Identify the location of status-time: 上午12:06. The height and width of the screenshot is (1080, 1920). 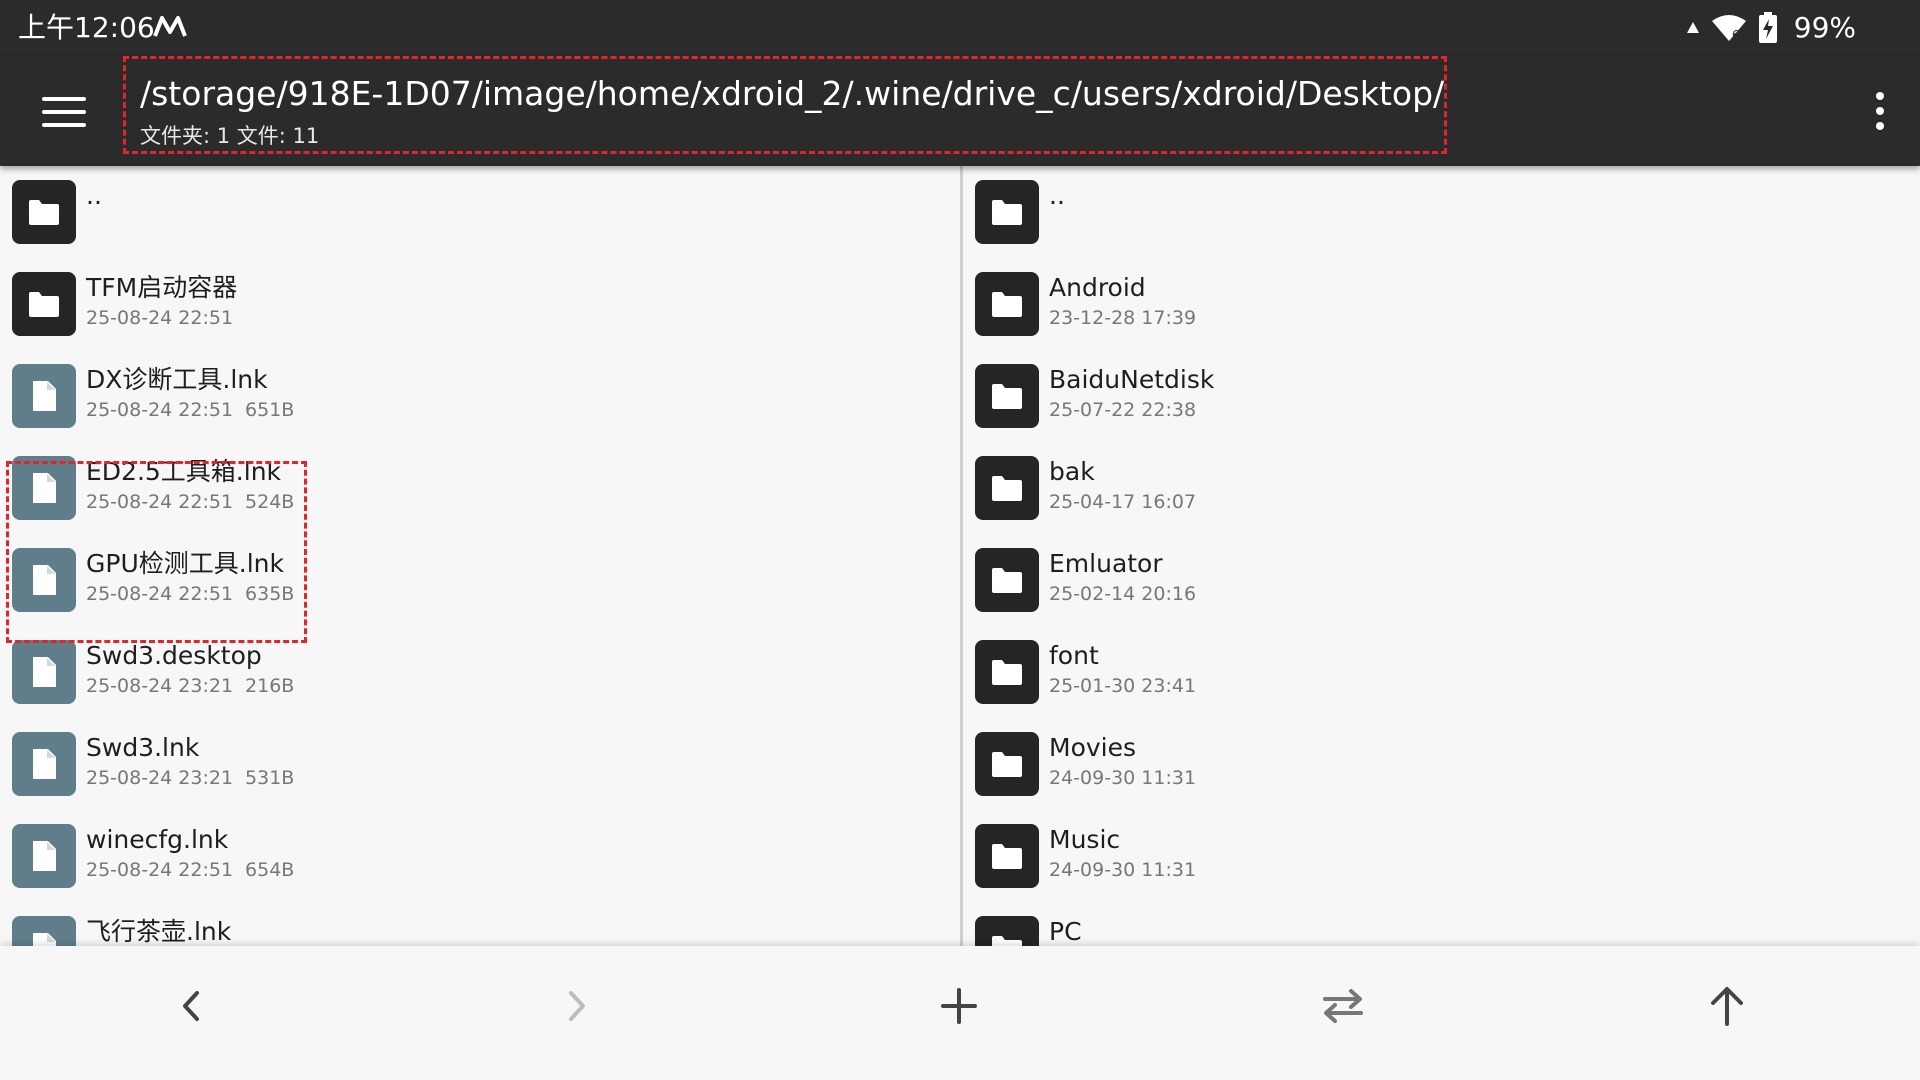
(86, 27).